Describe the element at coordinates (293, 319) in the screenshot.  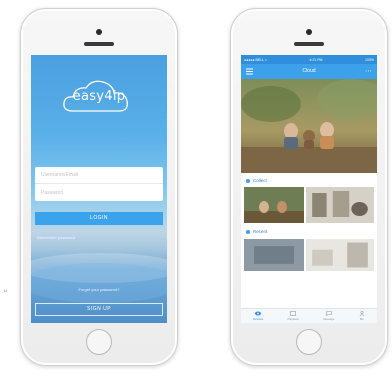
I see `tab-label: Playback` at that location.